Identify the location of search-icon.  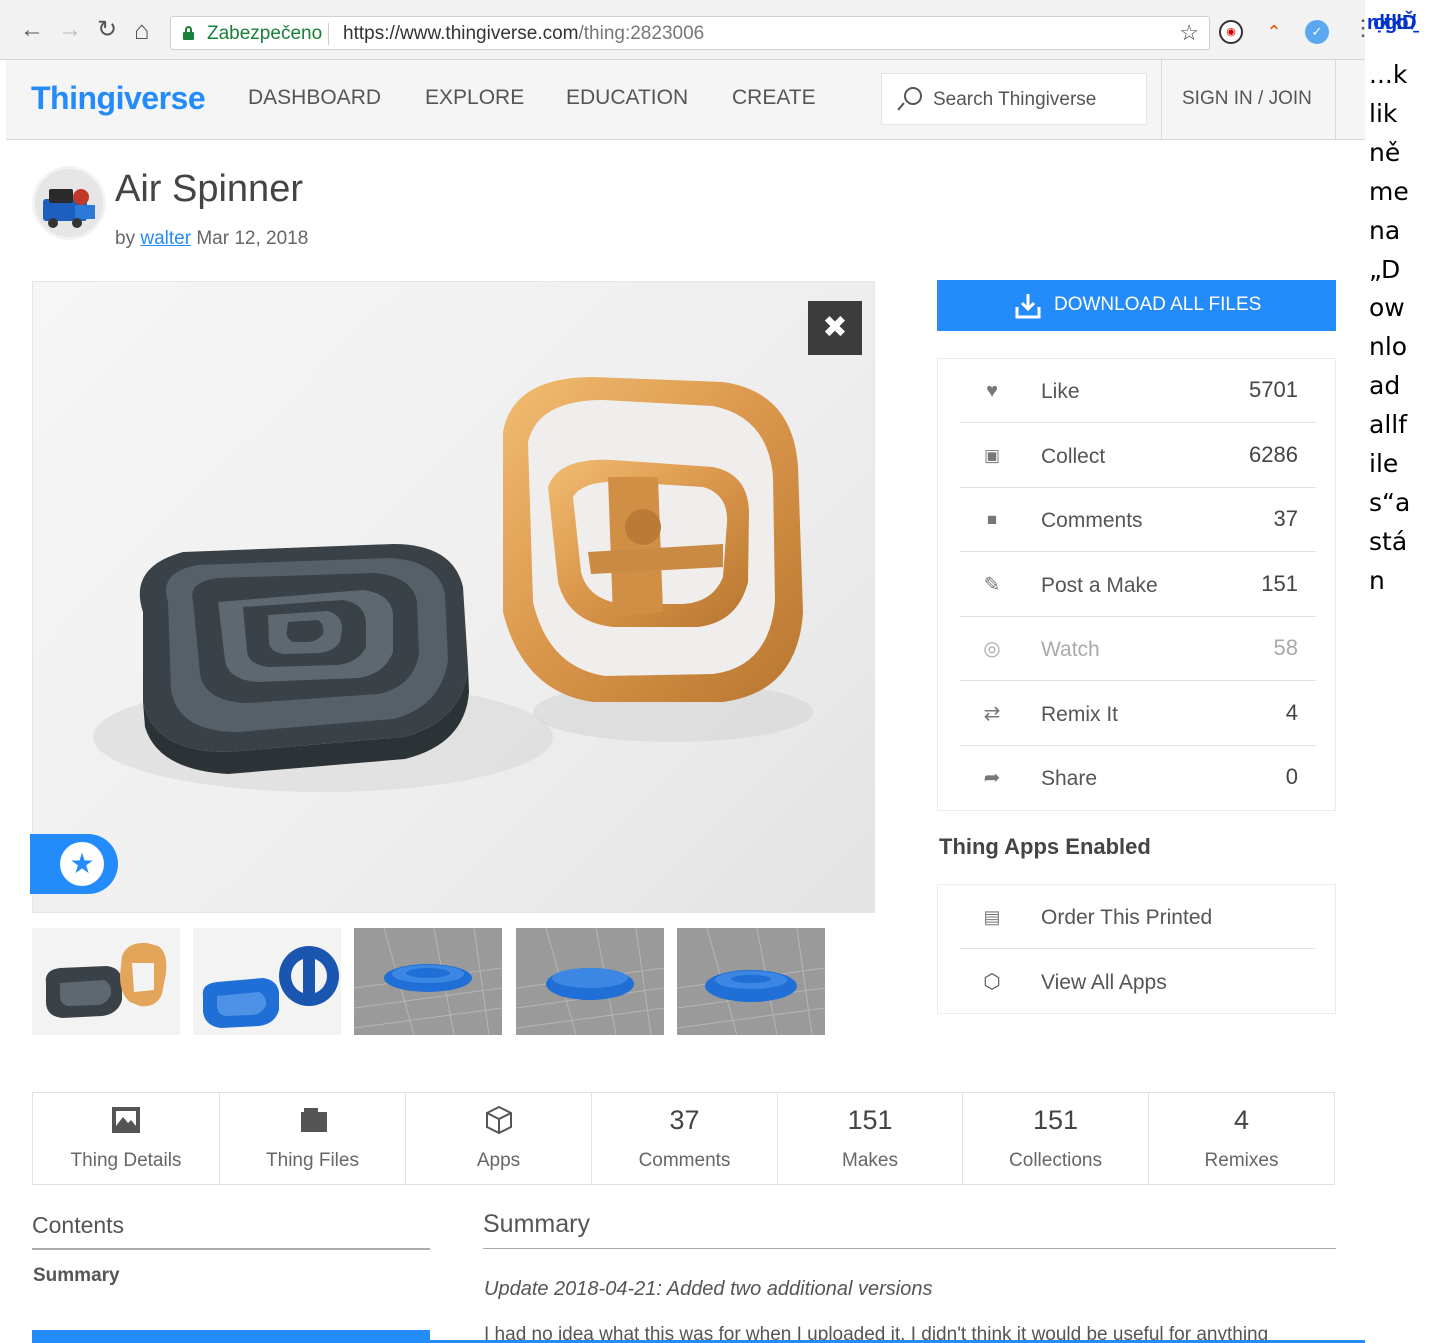
(910, 100).